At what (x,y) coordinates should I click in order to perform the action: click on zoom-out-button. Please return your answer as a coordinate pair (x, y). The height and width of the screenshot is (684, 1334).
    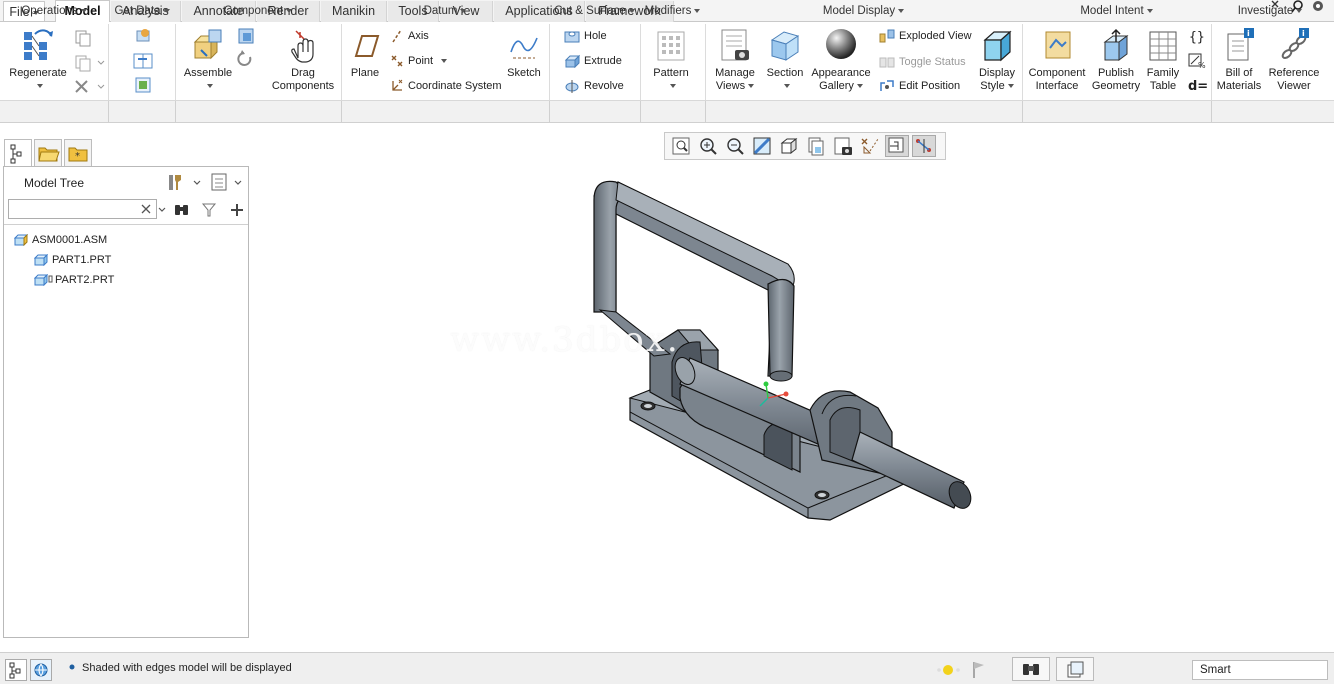
    Looking at the image, I should click on (735, 146).